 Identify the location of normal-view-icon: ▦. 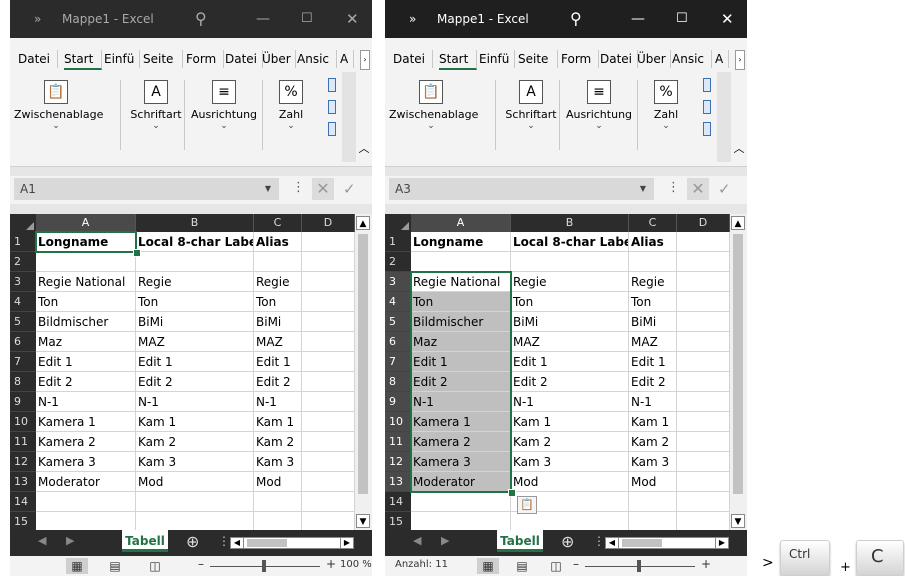
(77, 566).